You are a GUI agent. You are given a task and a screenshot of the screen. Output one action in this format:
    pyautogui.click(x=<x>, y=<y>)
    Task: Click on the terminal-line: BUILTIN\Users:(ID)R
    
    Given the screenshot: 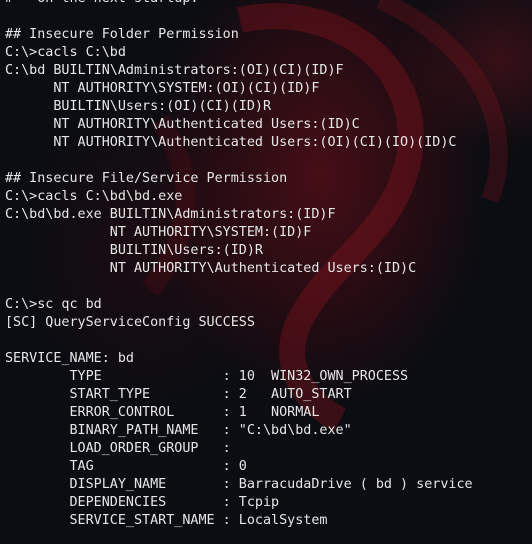 What is the action you would take?
    pyautogui.click(x=134, y=250)
    